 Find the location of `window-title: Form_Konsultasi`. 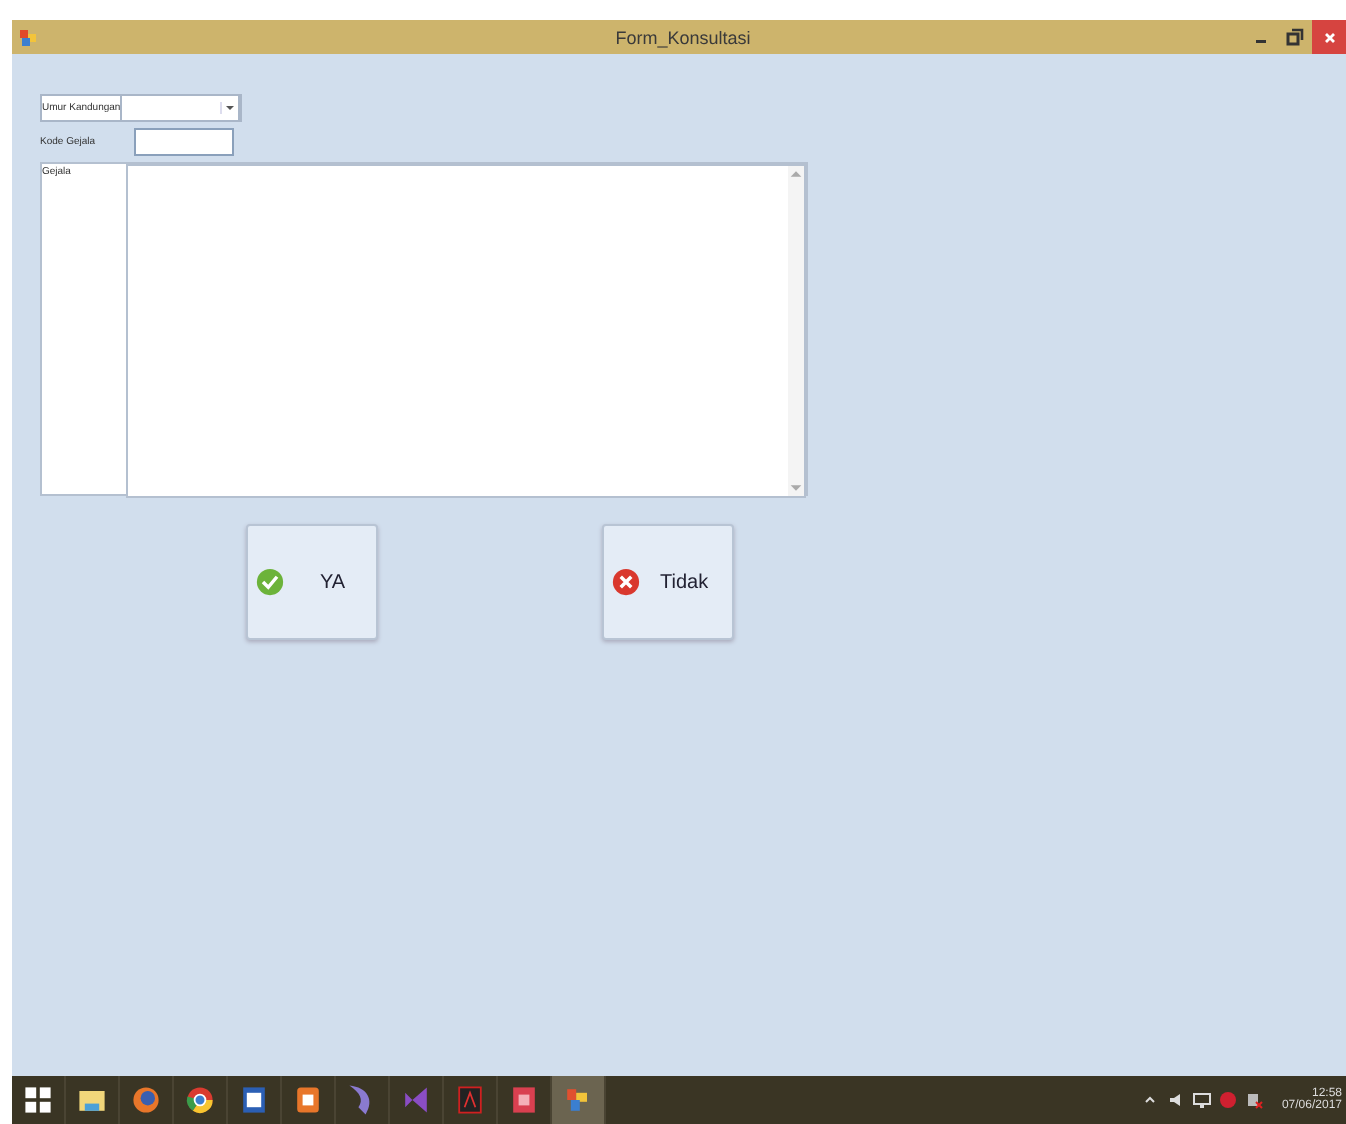

window-title: Form_Konsultasi is located at coordinates (683, 37).